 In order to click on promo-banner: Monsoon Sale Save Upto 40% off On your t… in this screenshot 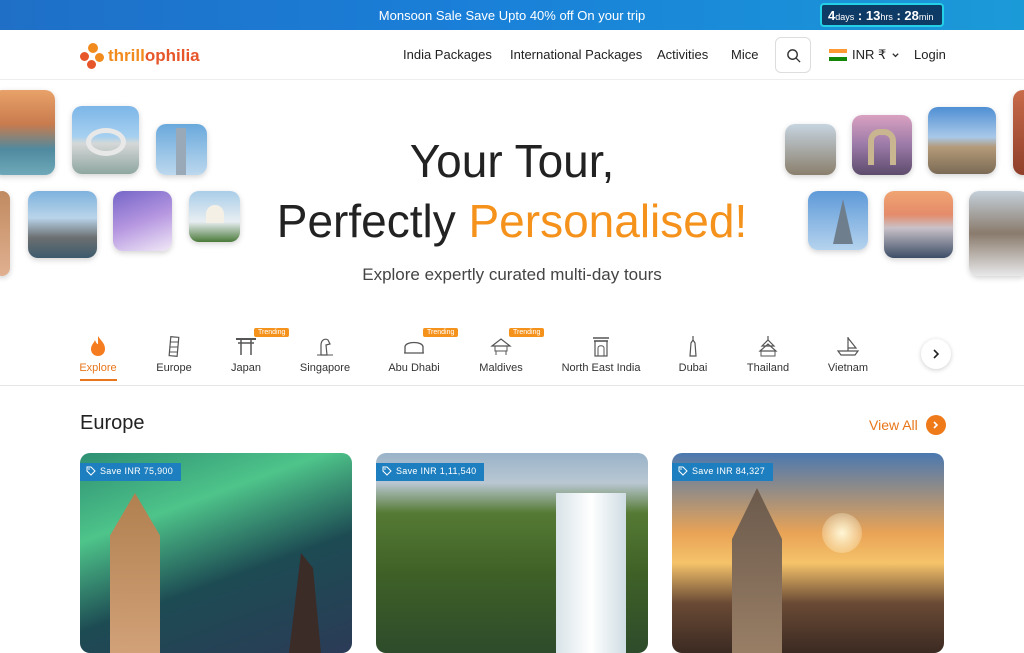, I will do `click(512, 15)`.